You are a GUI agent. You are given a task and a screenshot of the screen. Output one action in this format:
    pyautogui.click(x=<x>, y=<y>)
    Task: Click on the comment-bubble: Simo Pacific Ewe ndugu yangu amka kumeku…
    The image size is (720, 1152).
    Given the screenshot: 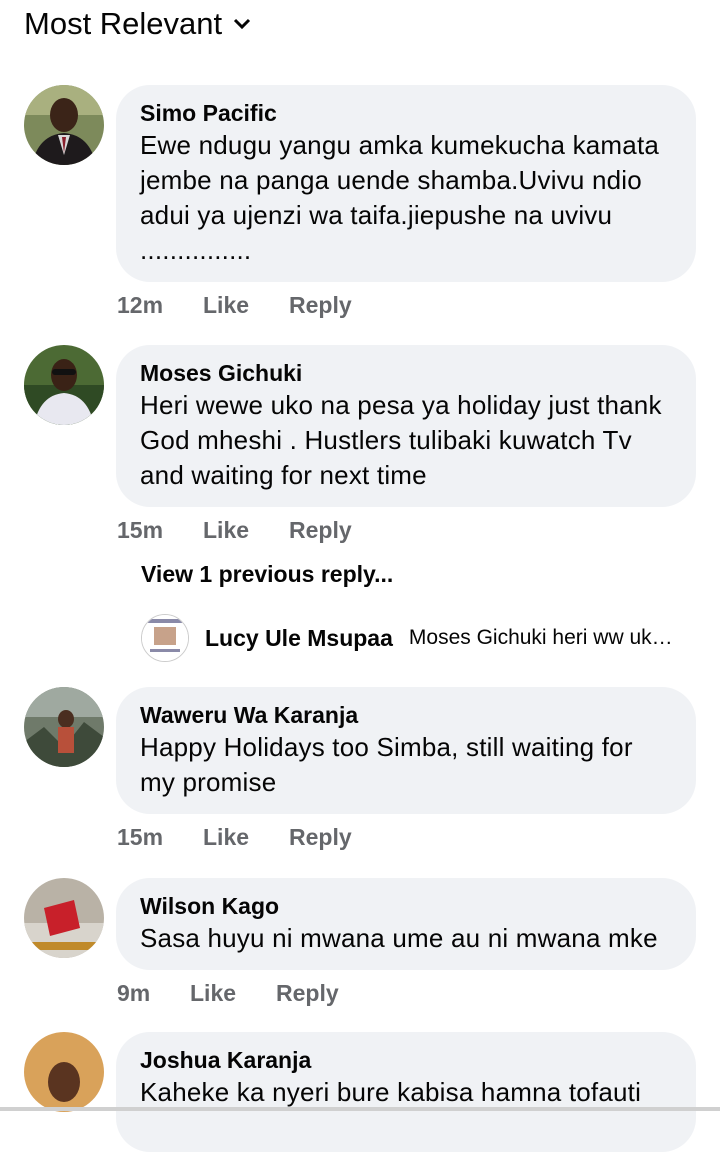 What is the action you would take?
    pyautogui.click(x=406, y=183)
    